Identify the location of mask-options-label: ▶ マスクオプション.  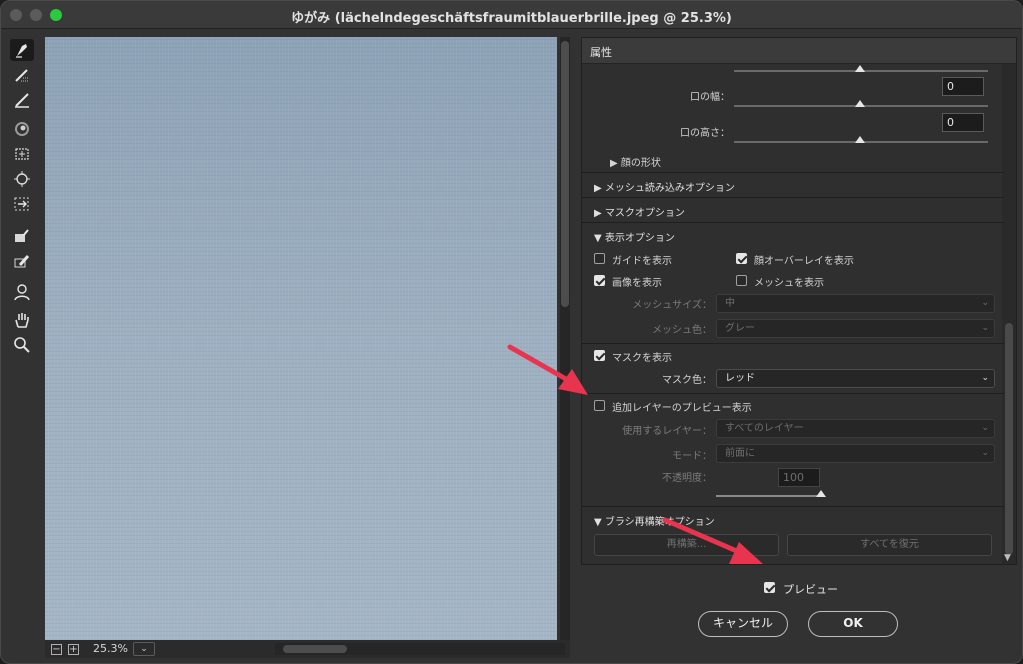
(639, 213).